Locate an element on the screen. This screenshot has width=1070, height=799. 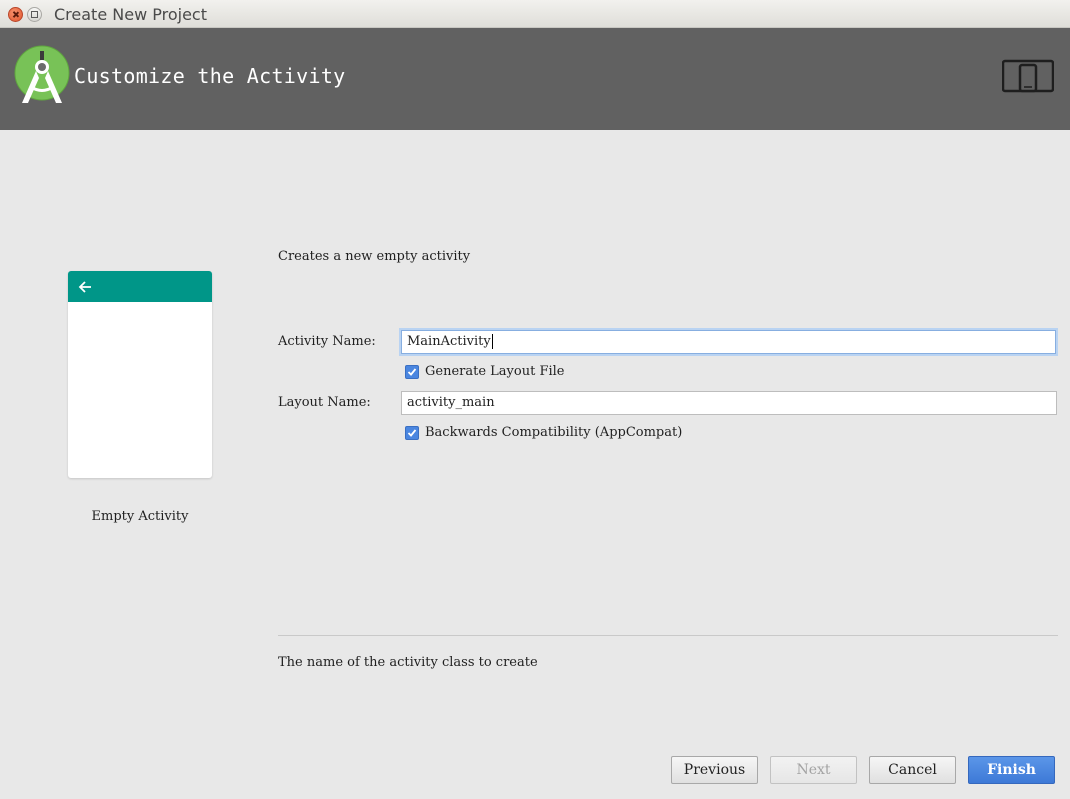
window-titlebar: Create New Project is located at coordinates (535, 14).